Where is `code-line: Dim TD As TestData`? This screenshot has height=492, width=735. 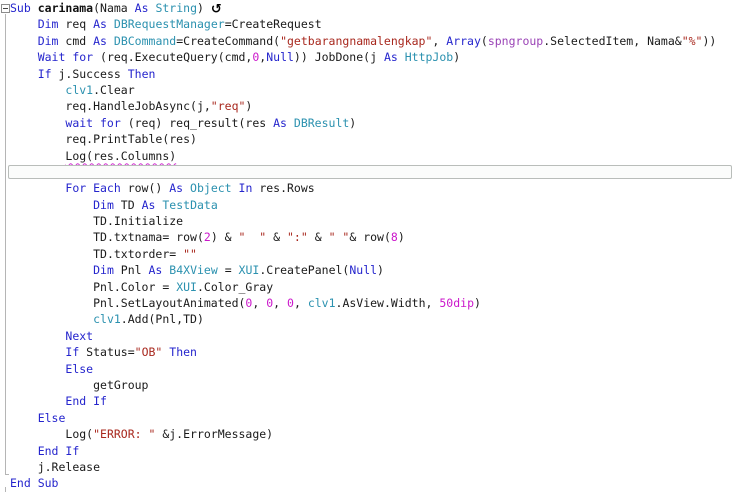 code-line: Dim TD As TestData is located at coordinates (155, 204).